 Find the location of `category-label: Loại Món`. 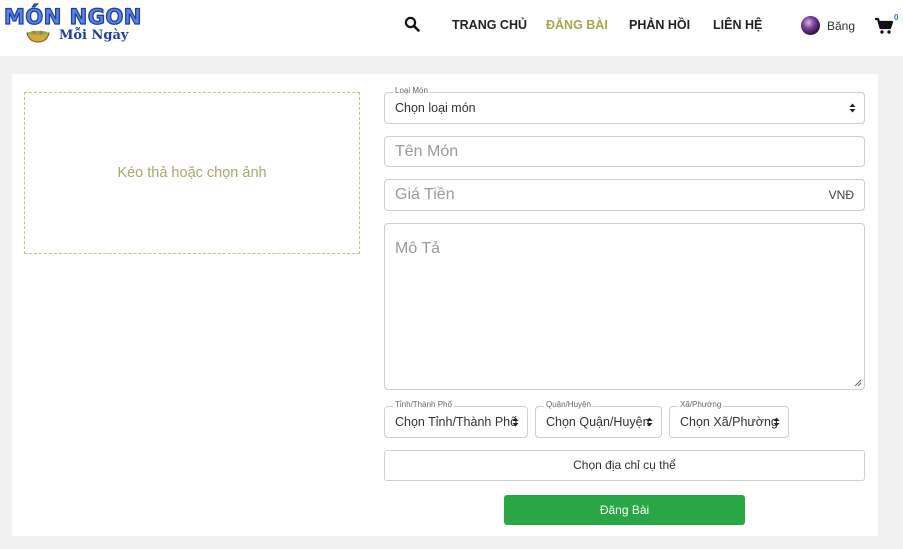

category-label: Loại Món is located at coordinates (411, 90).